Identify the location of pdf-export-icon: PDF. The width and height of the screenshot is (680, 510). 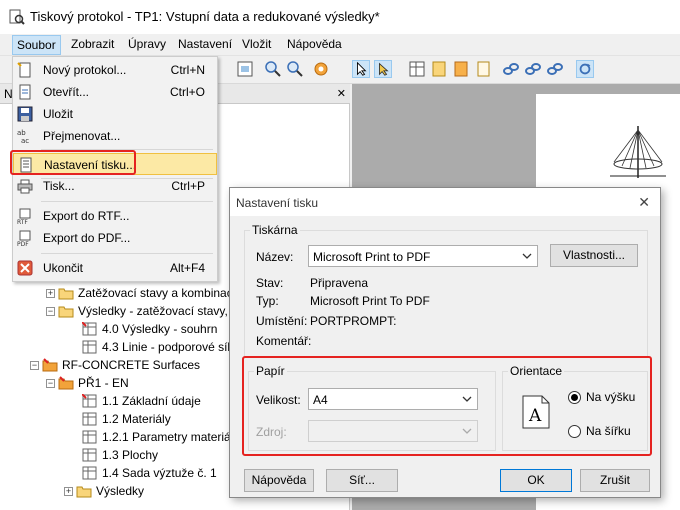
(24, 238).